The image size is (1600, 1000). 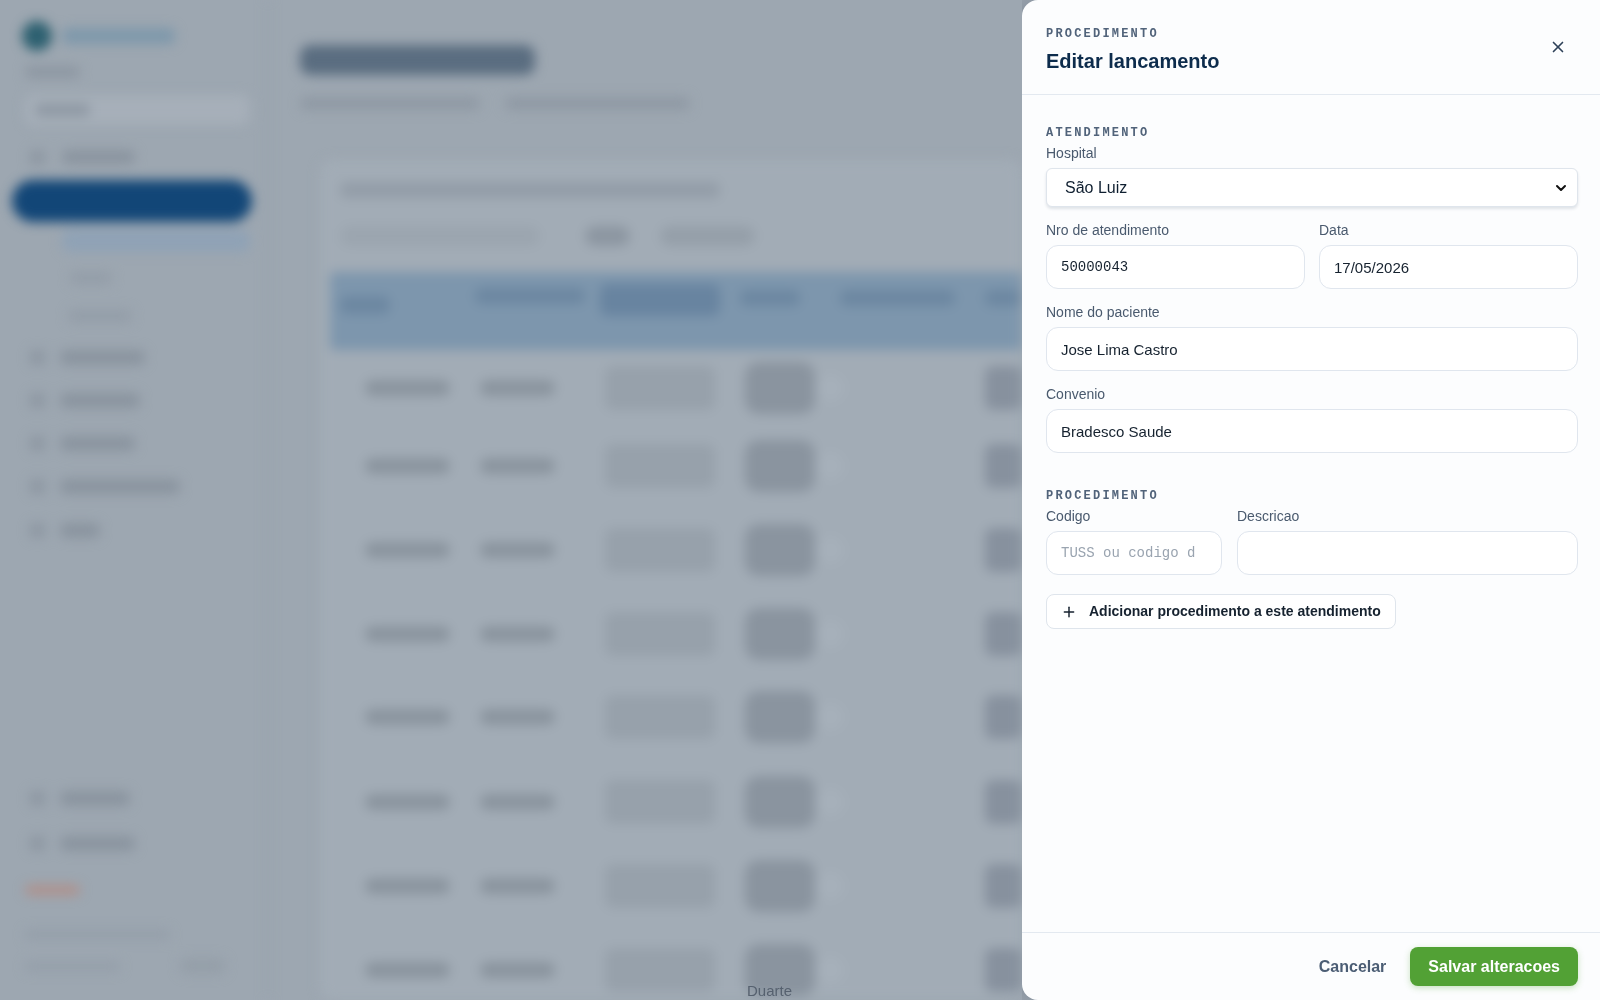 What do you see at coordinates (1352, 966) in the screenshot?
I see `cancel-button: Cancelar` at bounding box center [1352, 966].